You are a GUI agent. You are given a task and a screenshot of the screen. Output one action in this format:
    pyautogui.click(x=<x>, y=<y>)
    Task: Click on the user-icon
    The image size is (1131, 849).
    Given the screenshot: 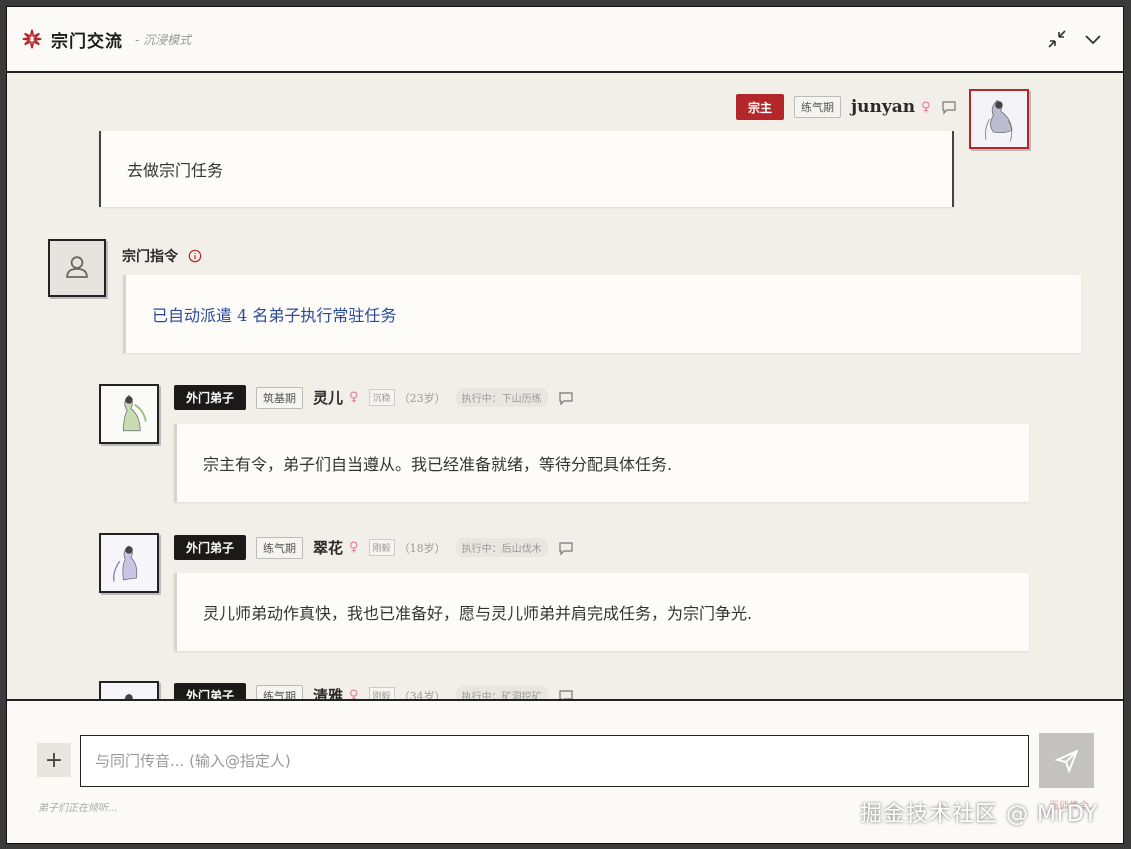 What is the action you would take?
    pyautogui.click(x=77, y=267)
    